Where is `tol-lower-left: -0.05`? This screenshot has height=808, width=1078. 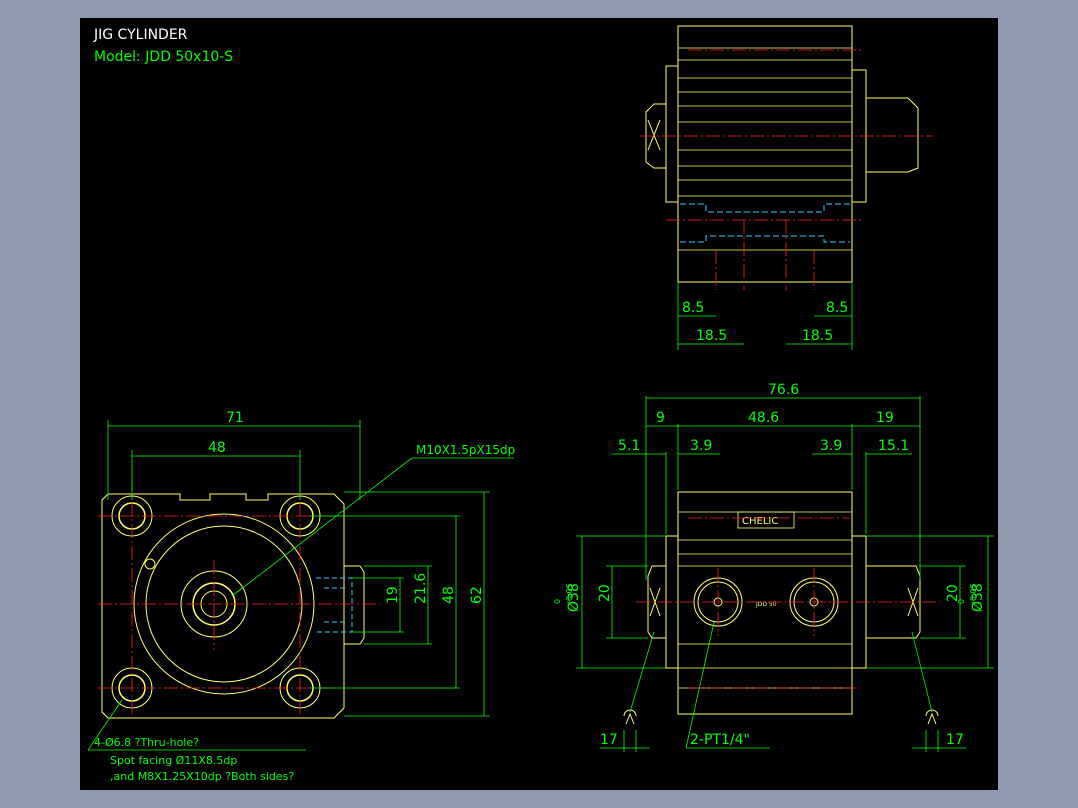 tol-lower-left: -0.05 is located at coordinates (569, 593).